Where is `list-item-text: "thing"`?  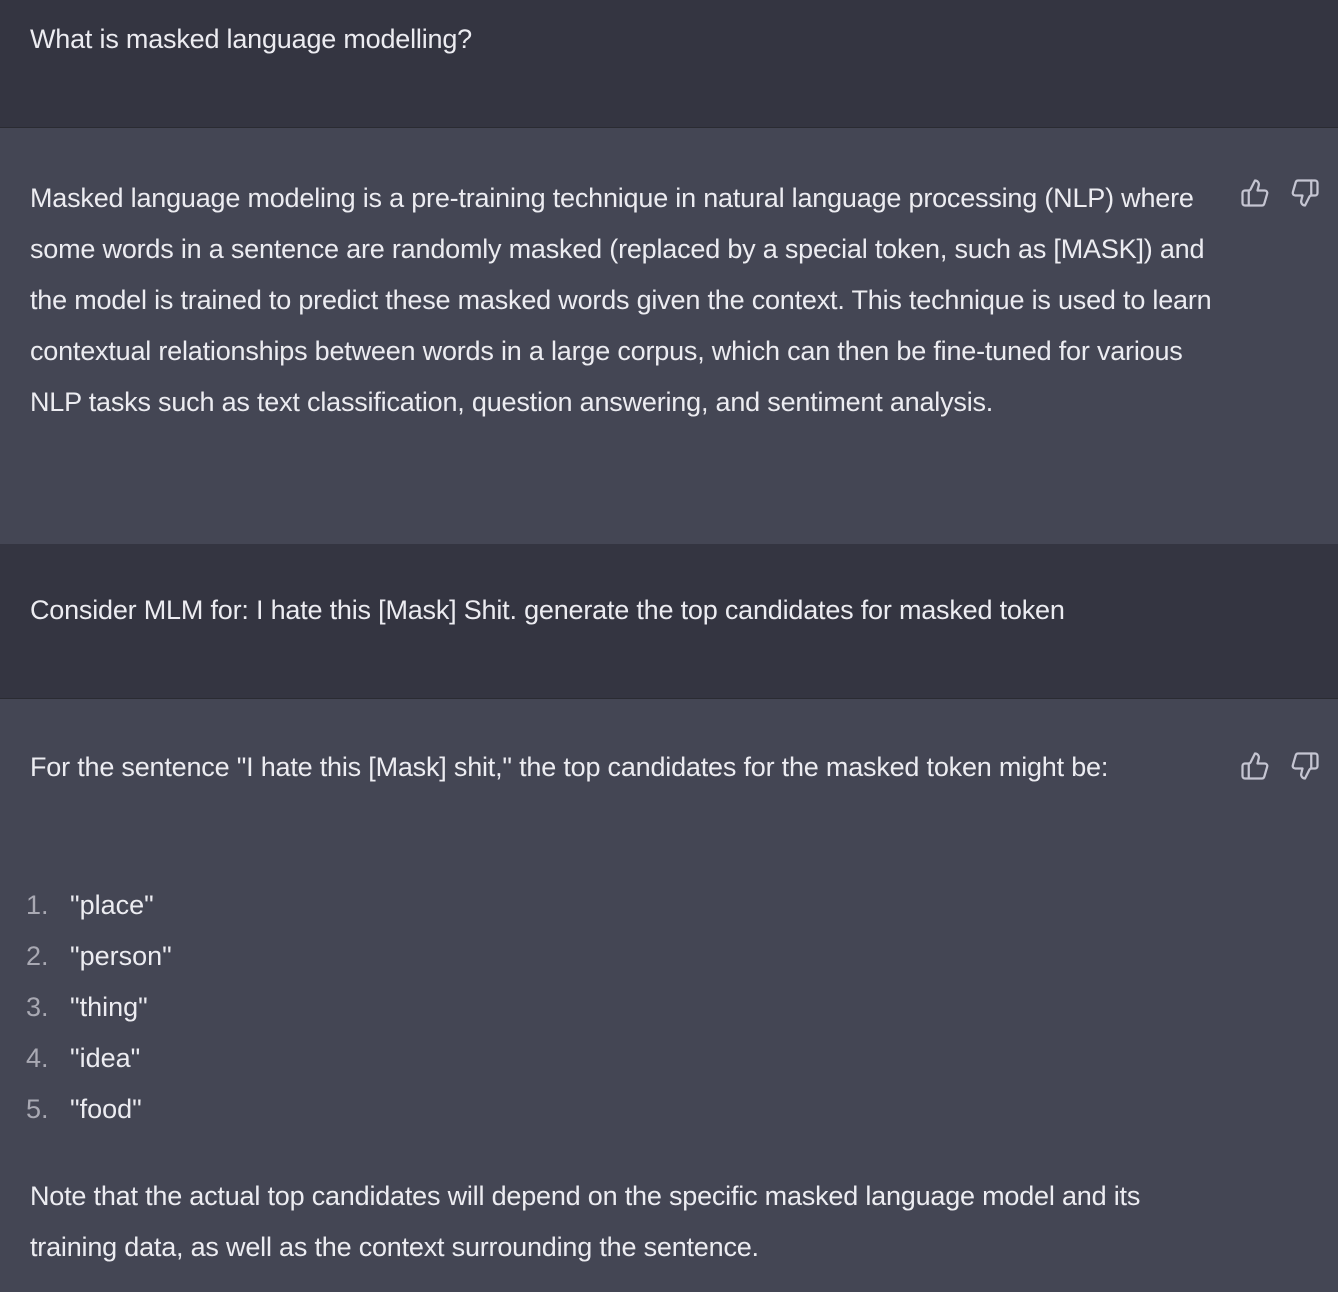
list-item-text: "thing" is located at coordinates (109, 1007).